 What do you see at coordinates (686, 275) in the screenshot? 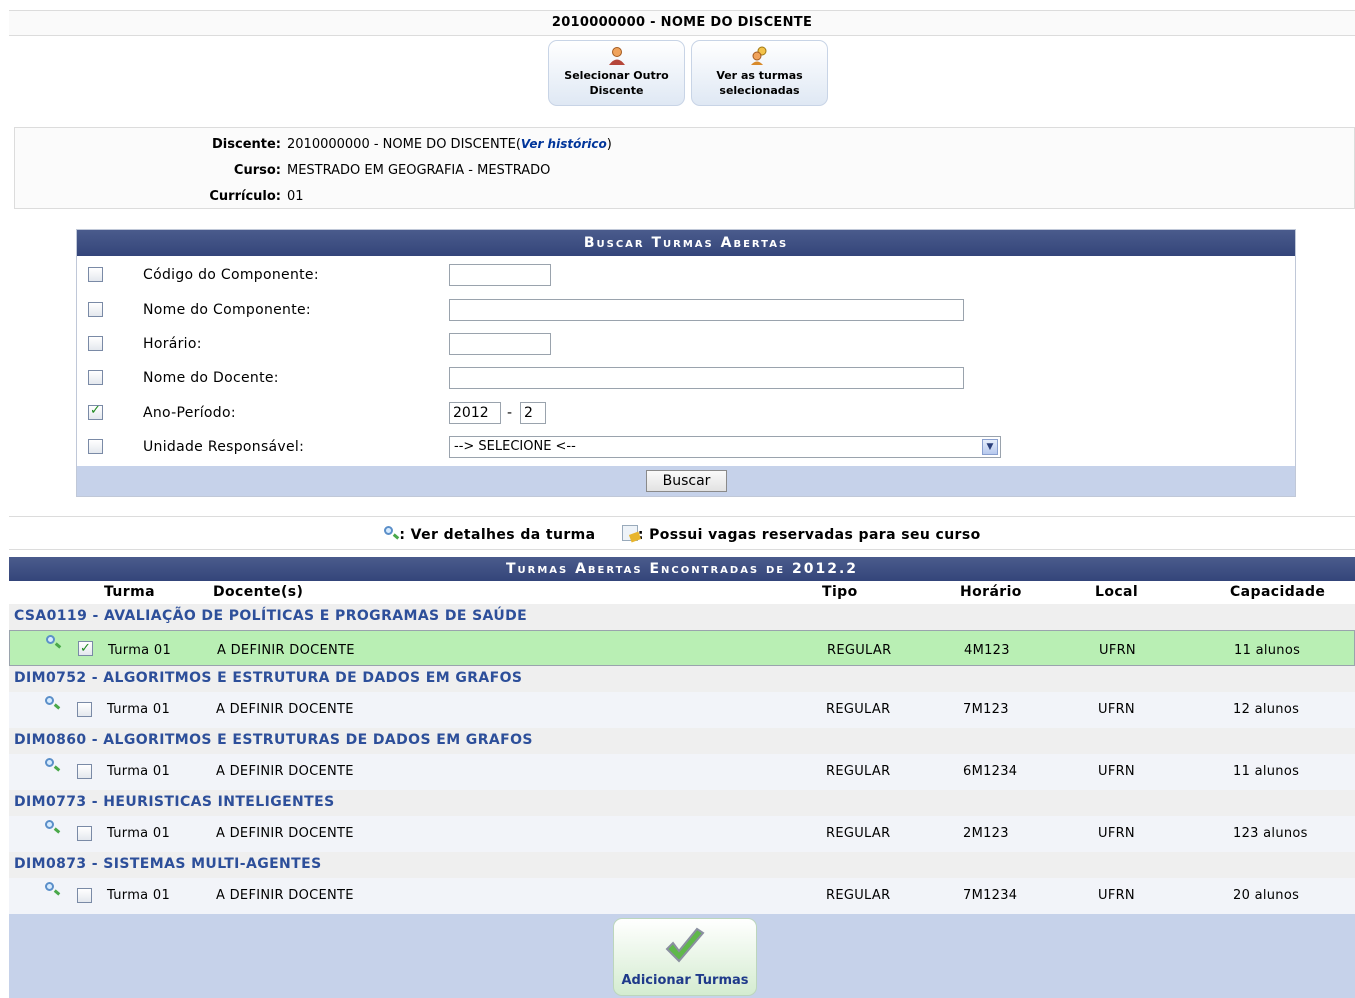
I see `filter-row-component-code: Código do Componente:` at bounding box center [686, 275].